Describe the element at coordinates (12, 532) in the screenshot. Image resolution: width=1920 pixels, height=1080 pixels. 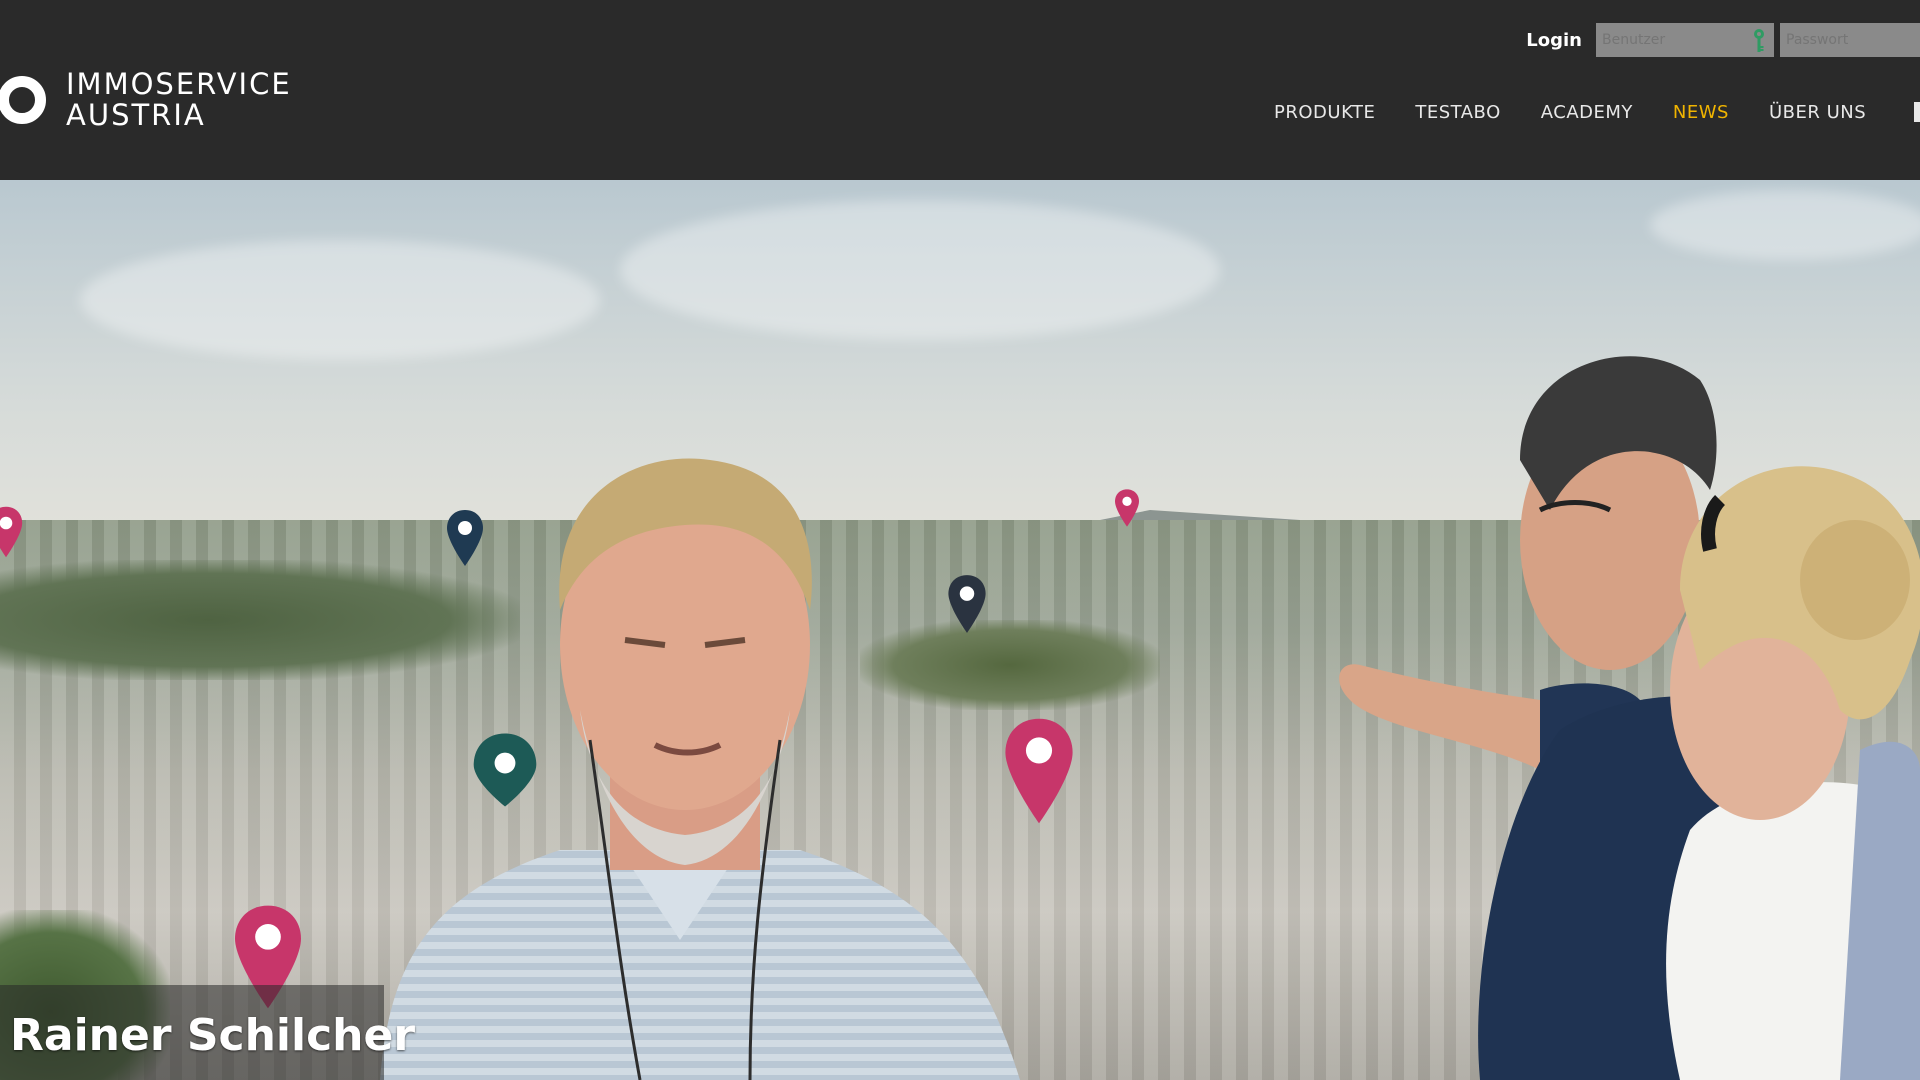
I see `map-pin-icon` at that location.